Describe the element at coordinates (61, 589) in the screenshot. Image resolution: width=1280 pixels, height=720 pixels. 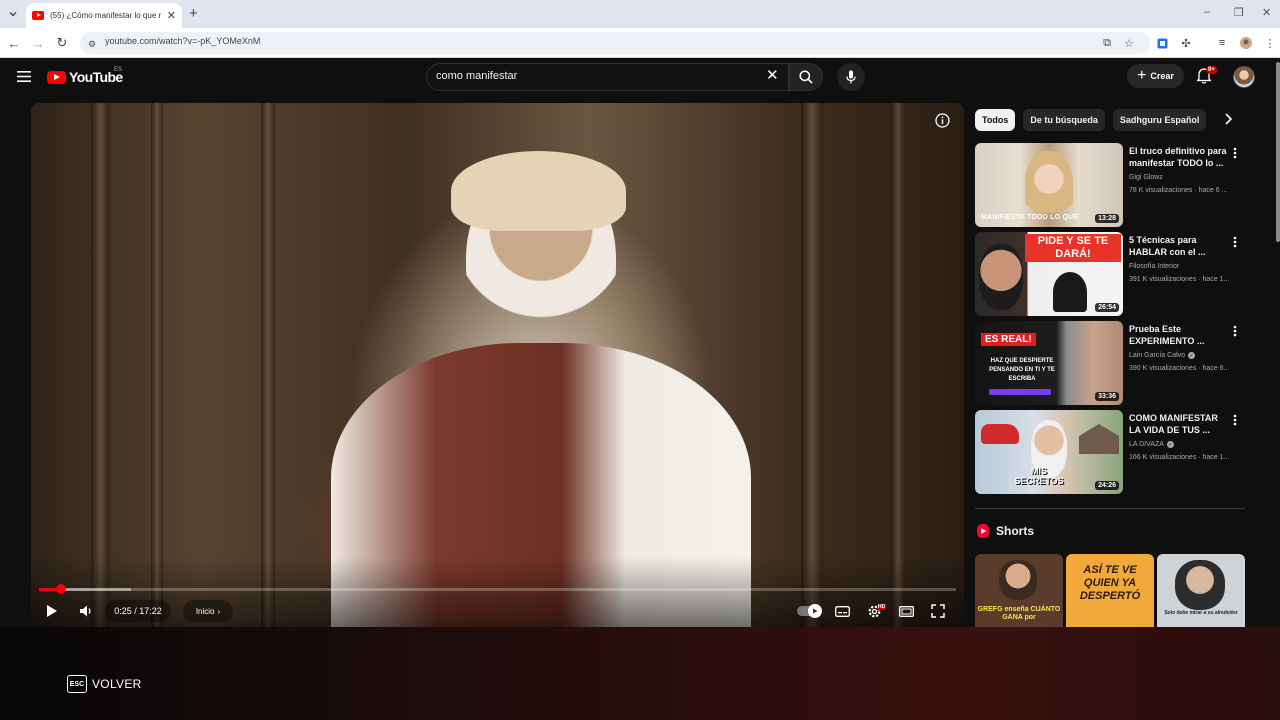
I see `progress-scrubber-handle` at that location.